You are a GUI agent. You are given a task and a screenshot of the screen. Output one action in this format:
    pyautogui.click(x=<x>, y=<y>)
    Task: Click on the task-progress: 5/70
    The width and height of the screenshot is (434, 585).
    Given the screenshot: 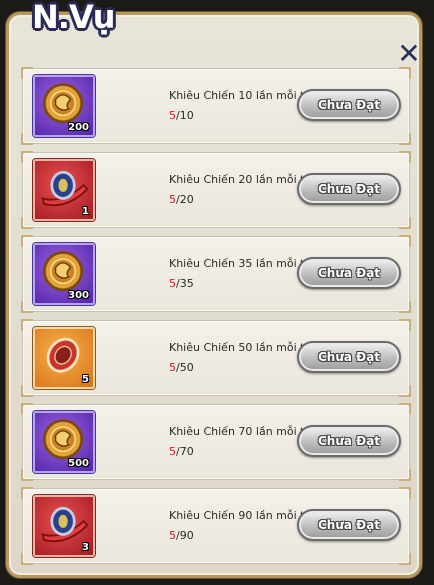 What is the action you would take?
    pyautogui.click(x=181, y=451)
    